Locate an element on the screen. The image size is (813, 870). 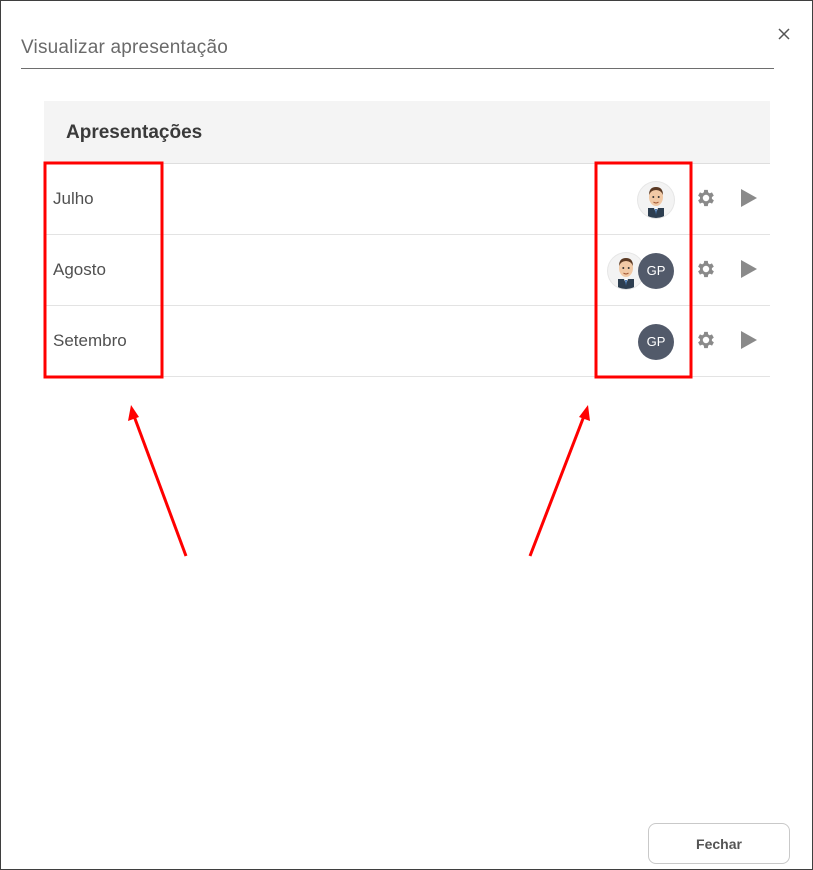
presentation-name: Julho is located at coordinates (73, 199).